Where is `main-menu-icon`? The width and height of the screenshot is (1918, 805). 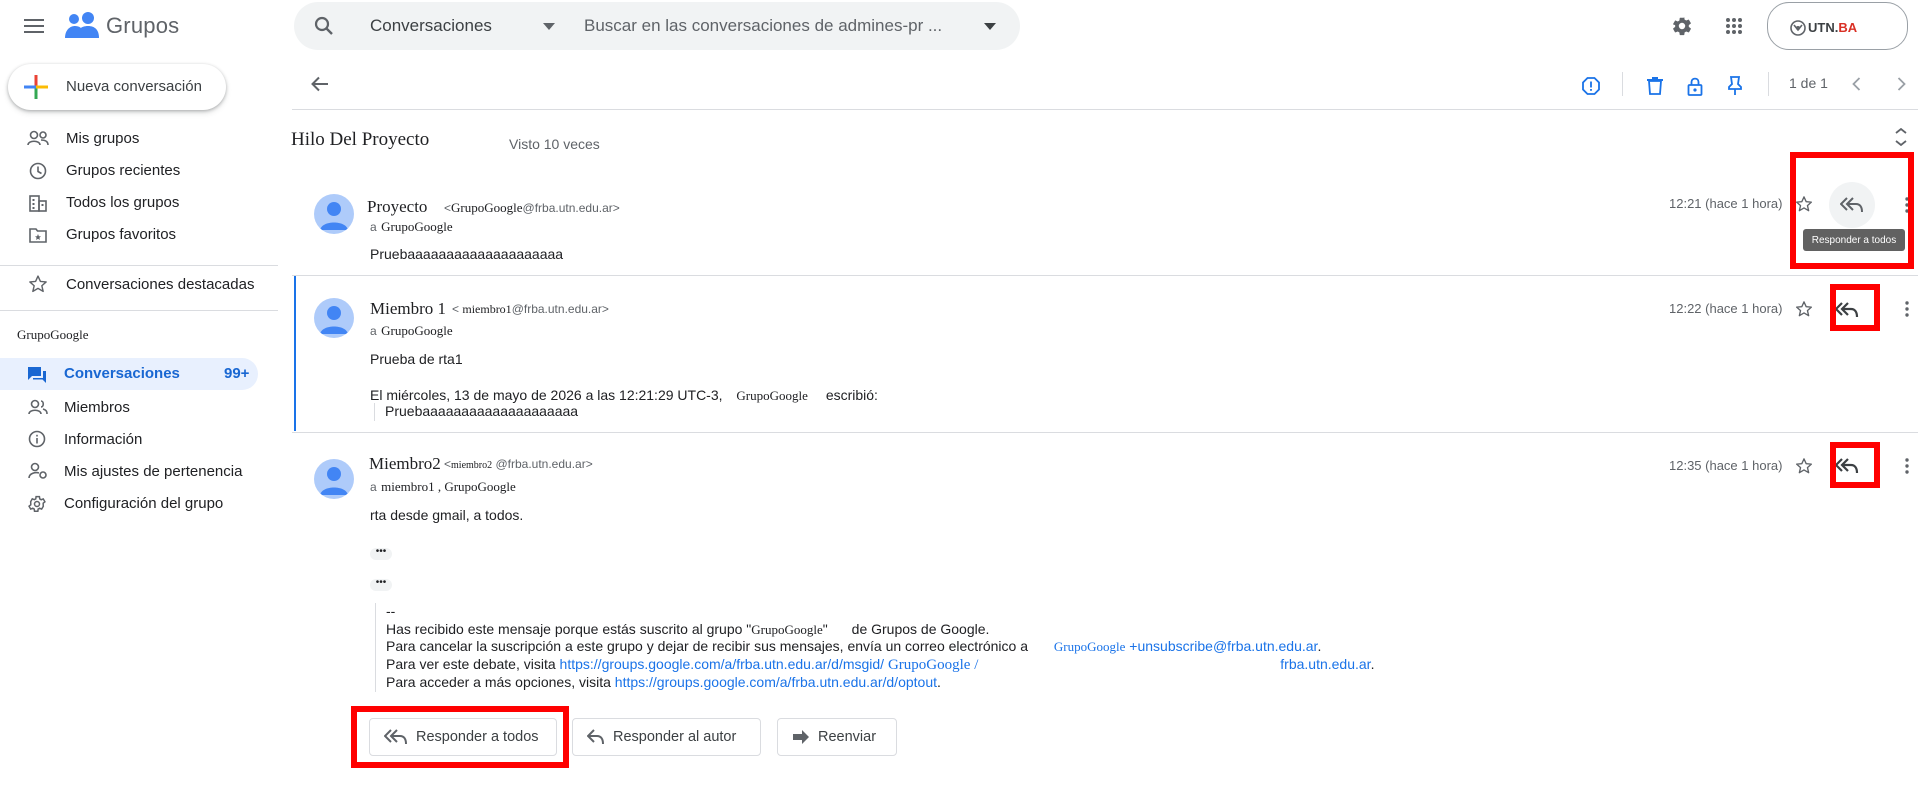 main-menu-icon is located at coordinates (34, 26).